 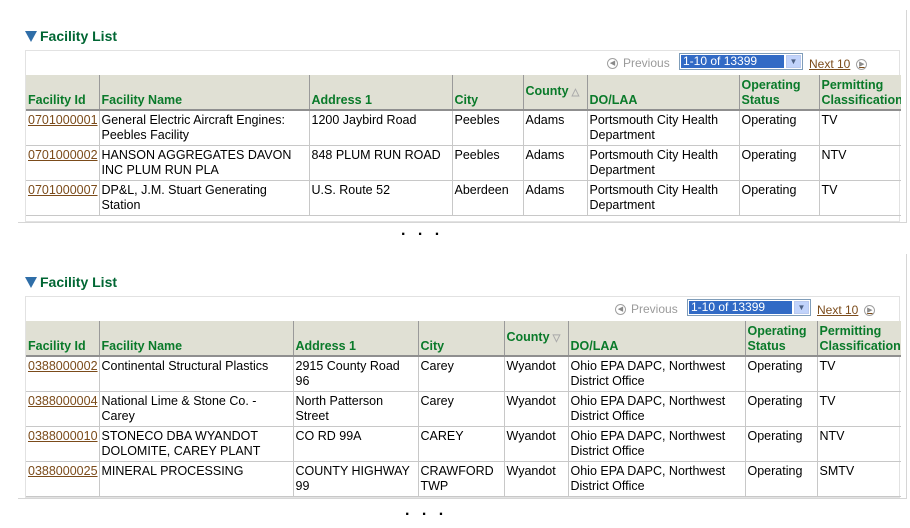 What do you see at coordinates (462, 63) in the screenshot?
I see `pagination-bar: ◀ Previous 1-10 of 13399 ▼ Next 10 ▶` at bounding box center [462, 63].